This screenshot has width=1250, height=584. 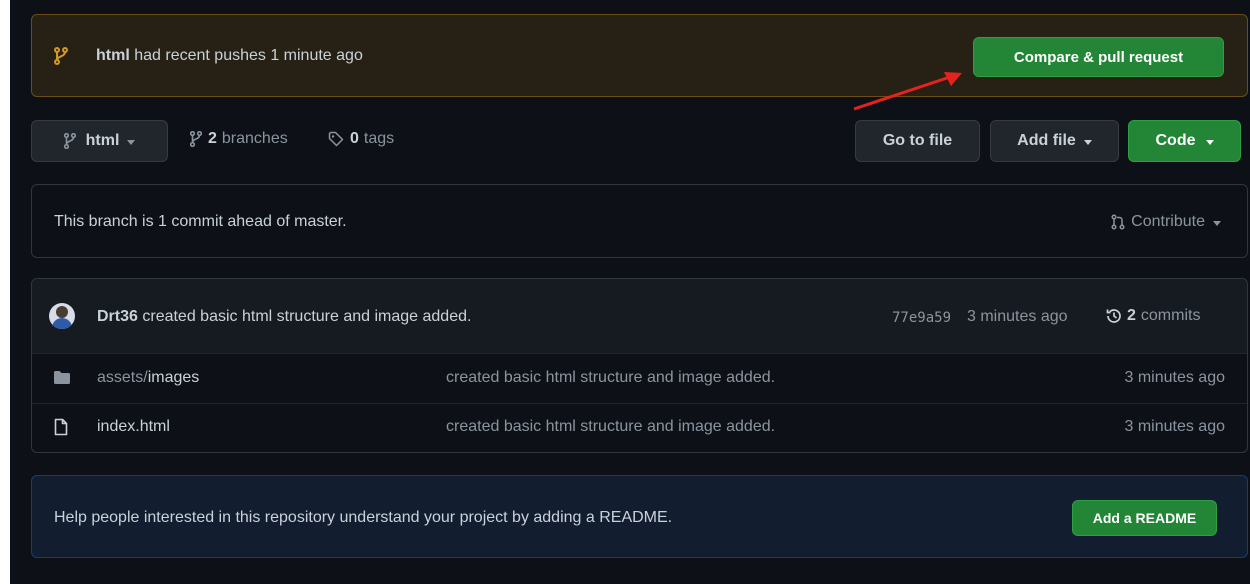 What do you see at coordinates (200, 221) in the screenshot?
I see `branch-ahead-text: This branch is 1 commit ahead of master.` at bounding box center [200, 221].